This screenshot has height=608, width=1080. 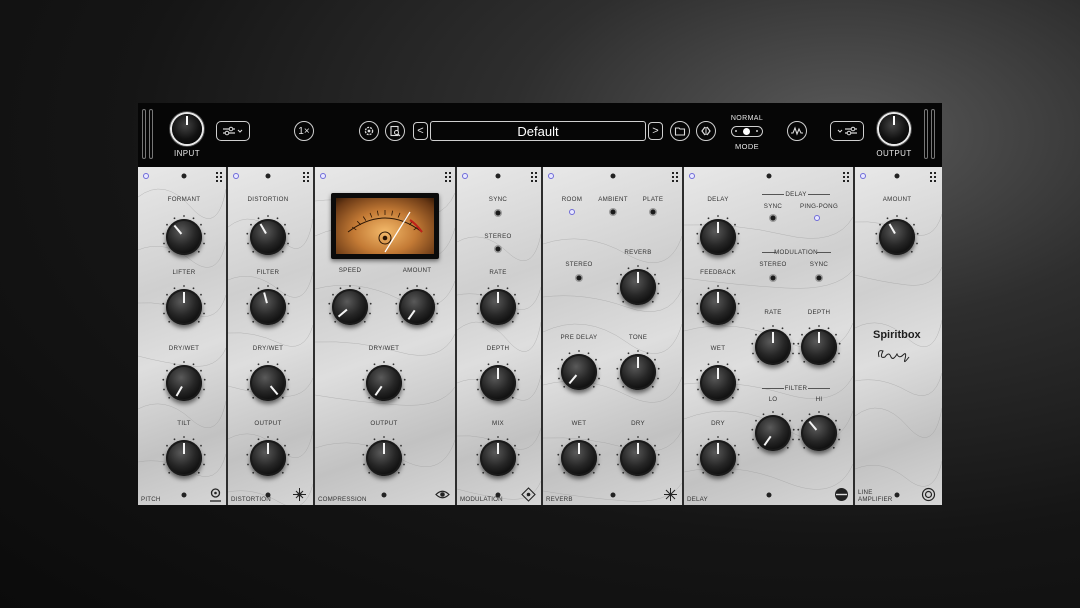 I want to click on header-bar: INPUT 1× < Default > NORMAL MODE OUTPUT, so click(x=540, y=135).